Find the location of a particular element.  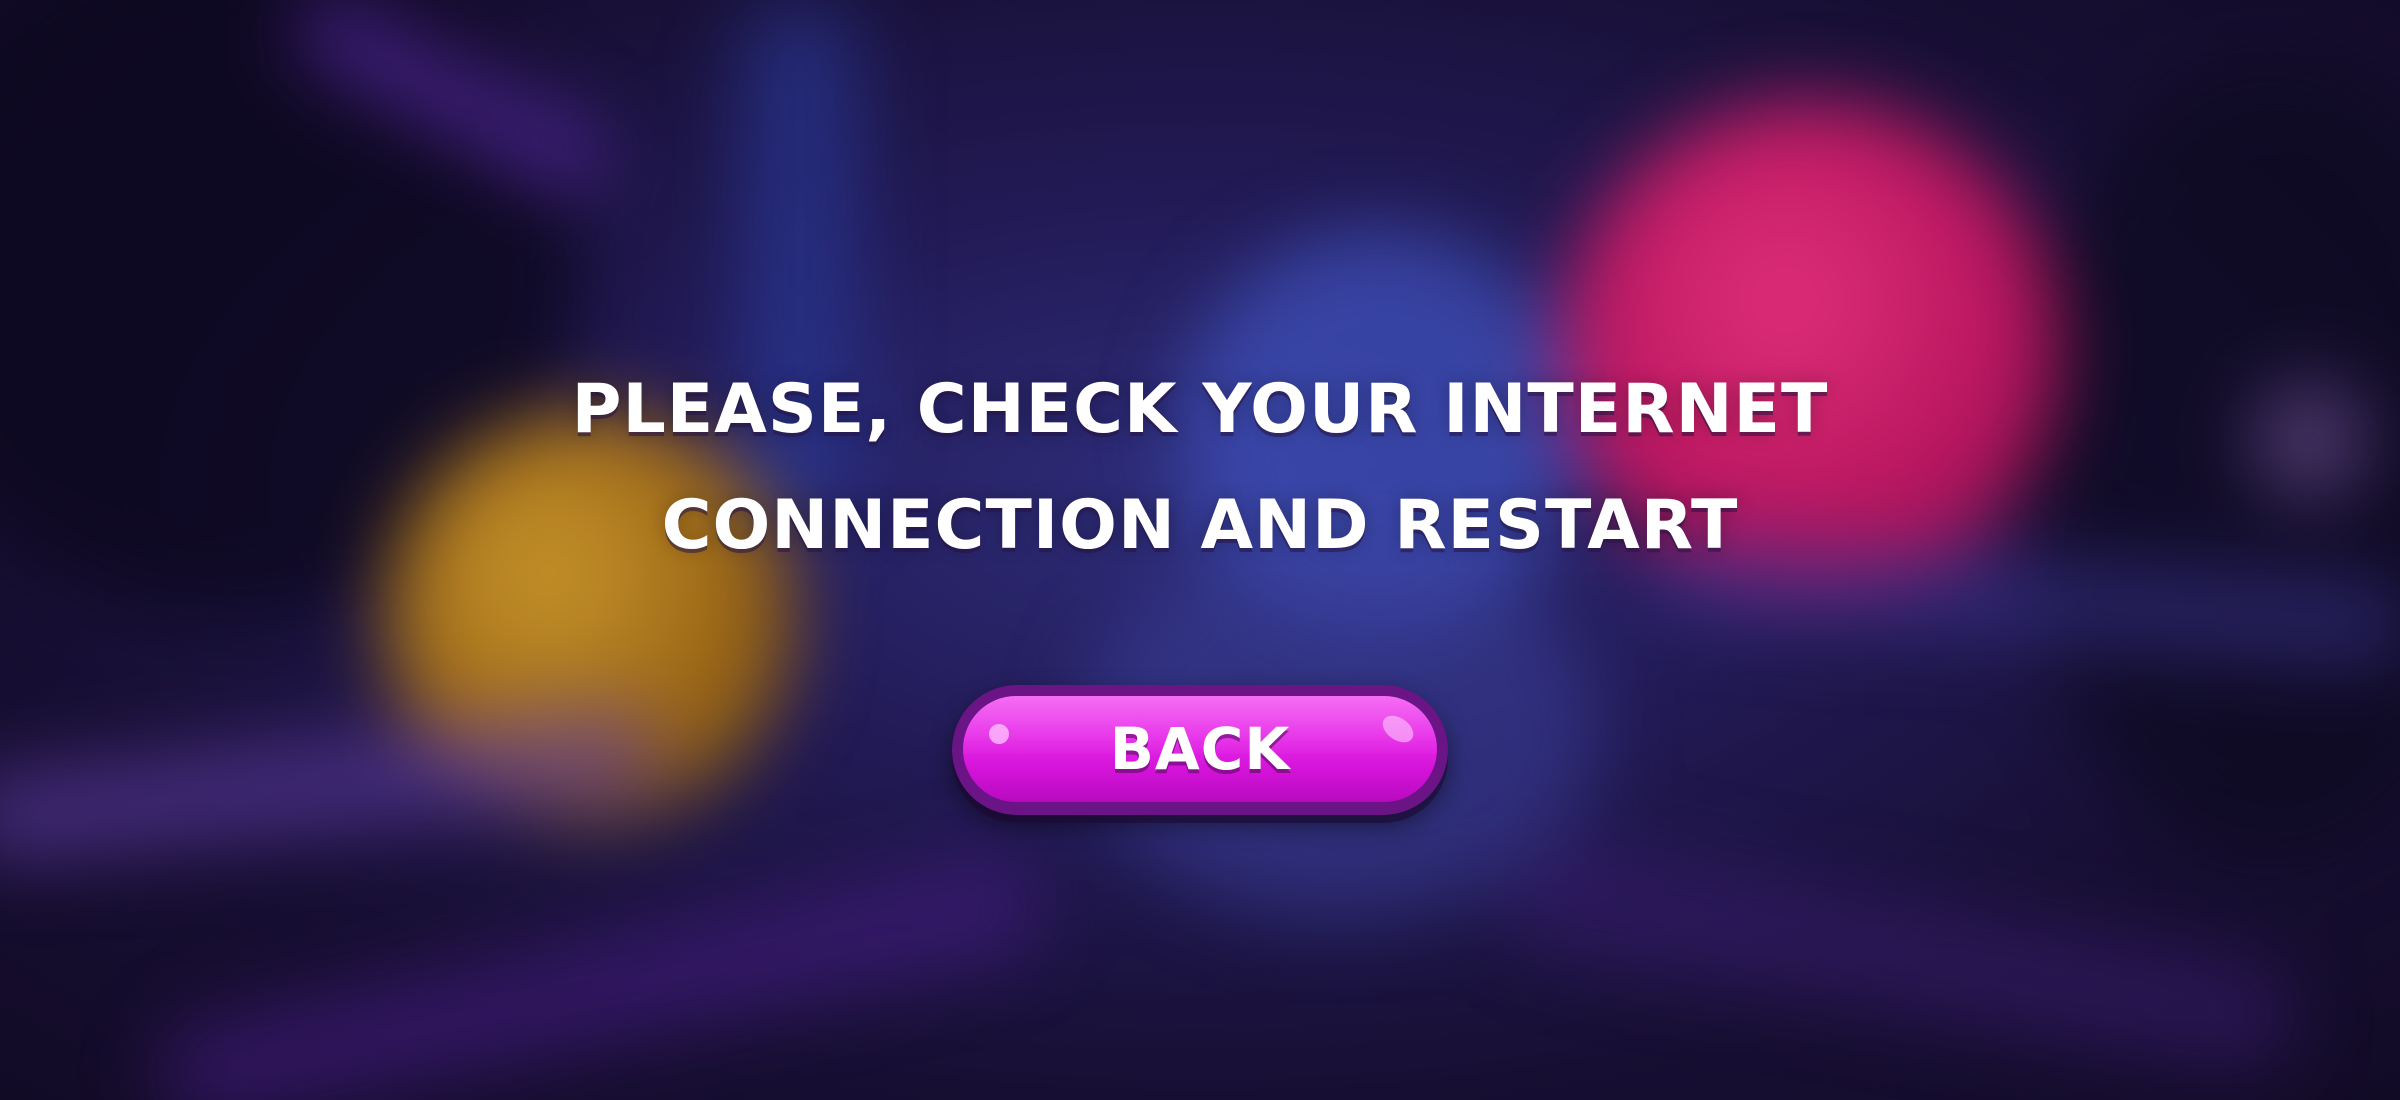

message-line-1: PLEASE, CHECK YOUR INTERNET is located at coordinates (1200, 409).